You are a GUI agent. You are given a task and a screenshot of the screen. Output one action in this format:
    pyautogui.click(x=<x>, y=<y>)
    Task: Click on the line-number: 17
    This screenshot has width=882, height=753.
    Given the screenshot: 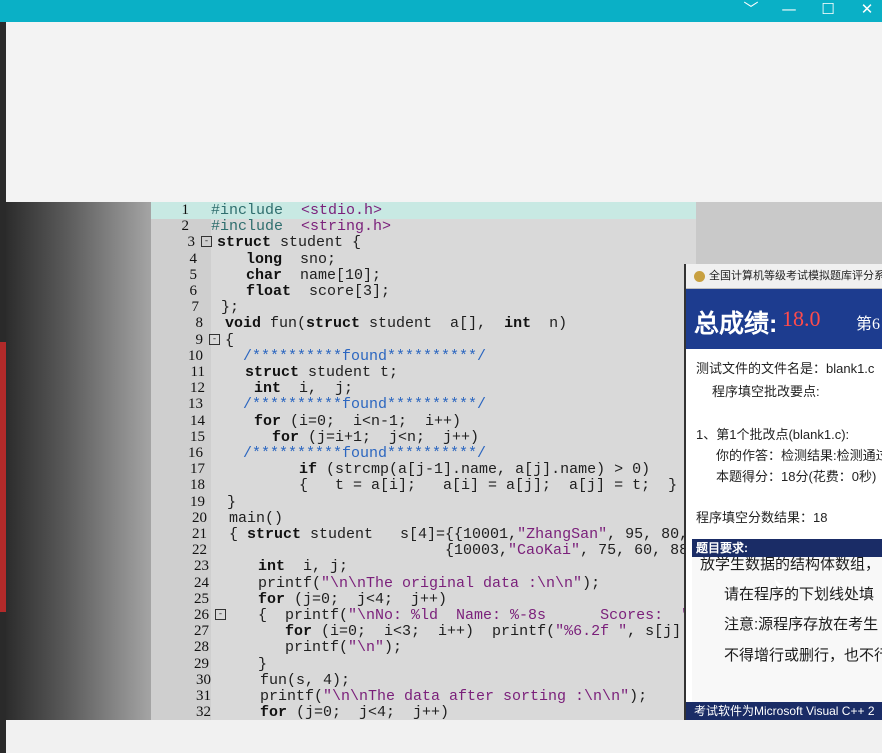 What is the action you would take?
    pyautogui.click(x=197, y=469)
    